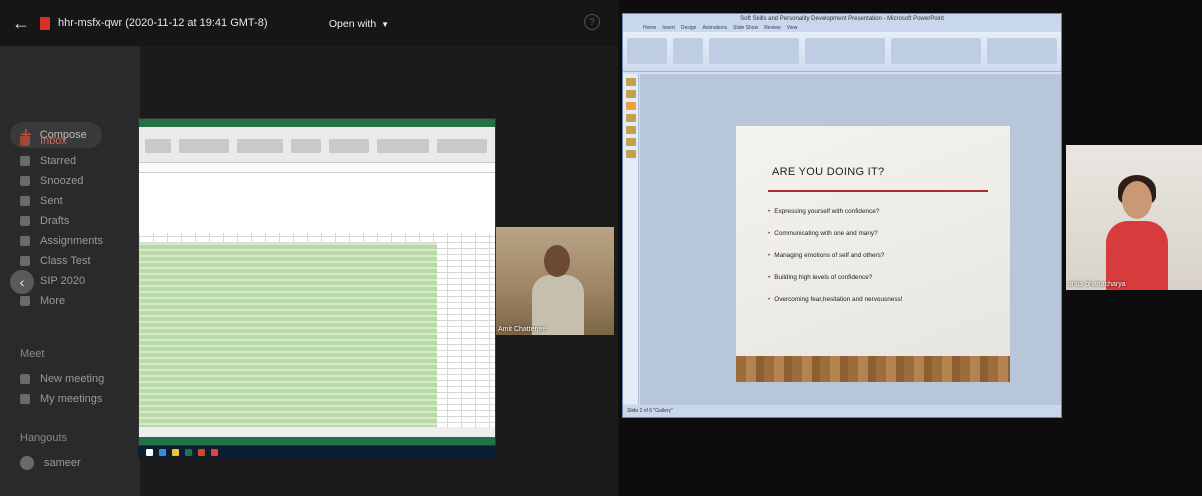 The image size is (1202, 496). Describe the element at coordinates (53, 301) in the screenshot. I see `sidebar-item-label: More` at that location.